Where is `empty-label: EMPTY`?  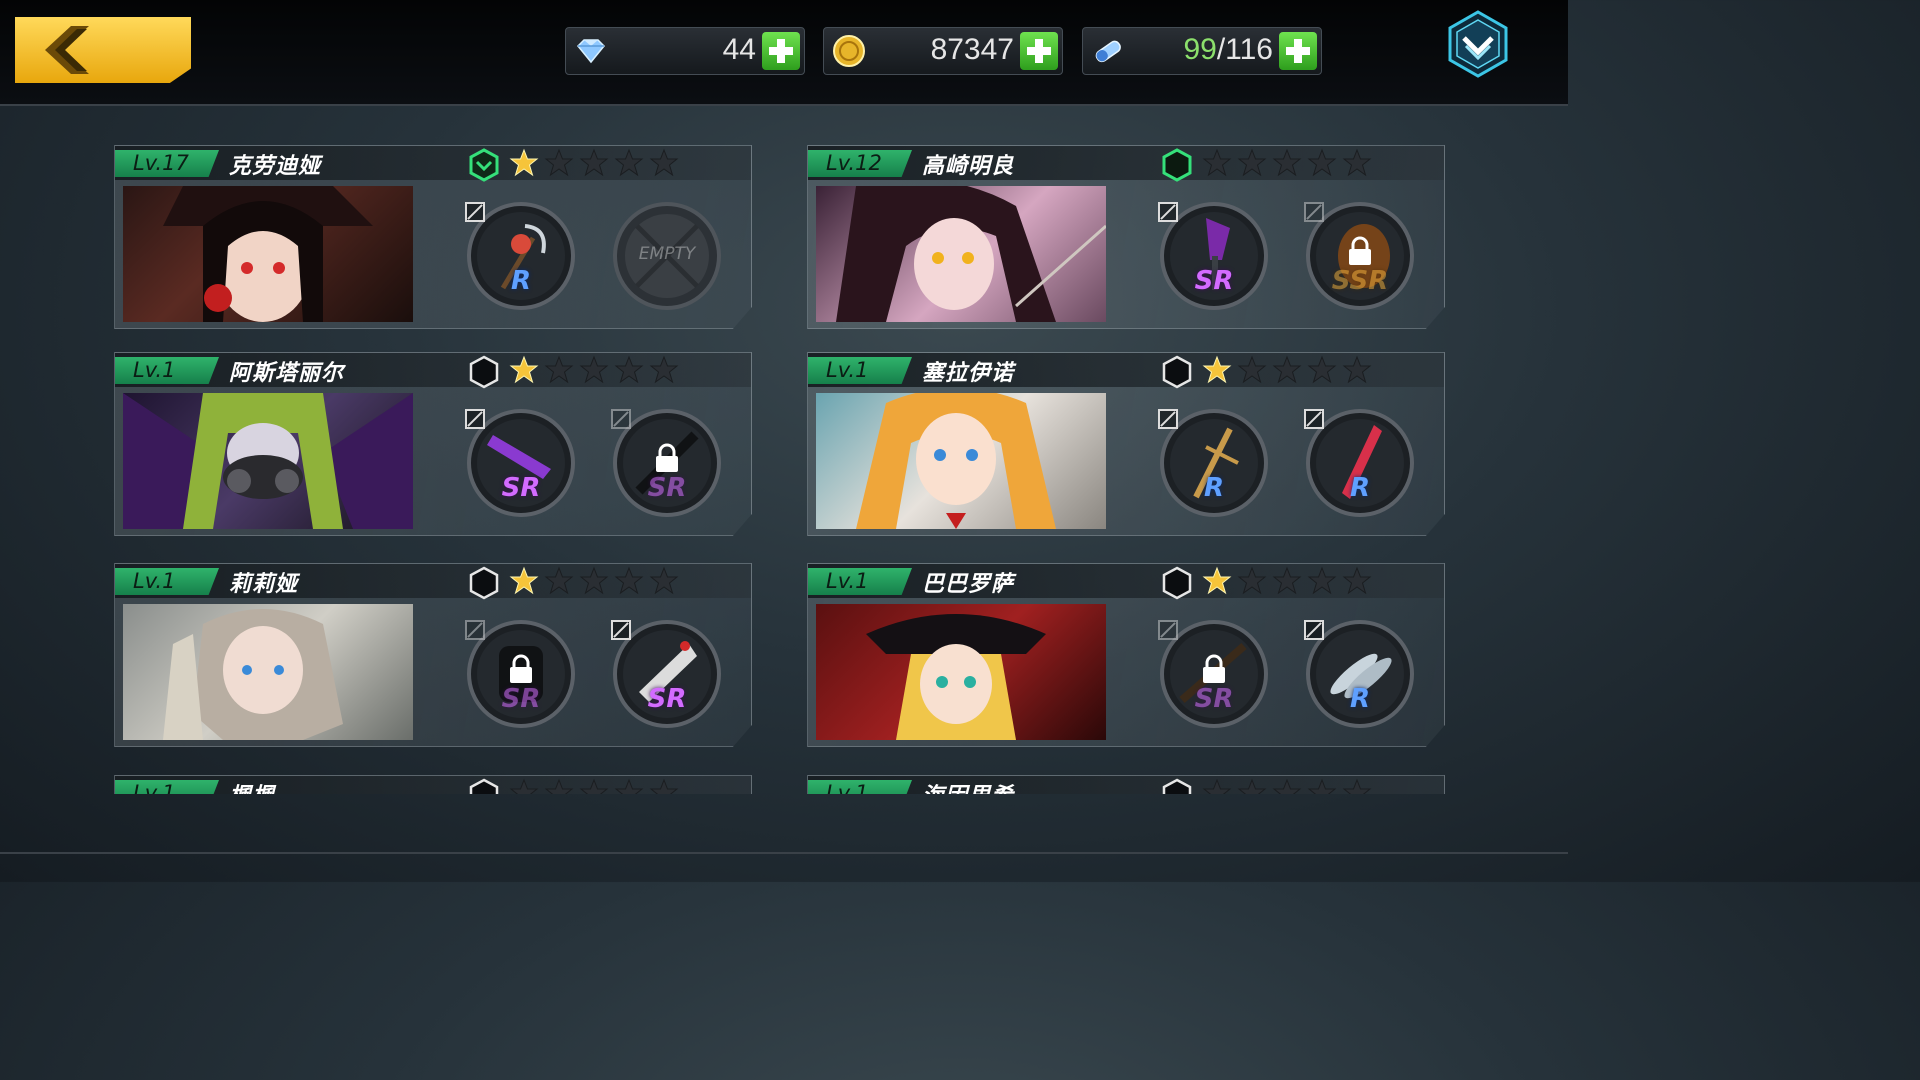 empty-label: EMPTY is located at coordinates (667, 254).